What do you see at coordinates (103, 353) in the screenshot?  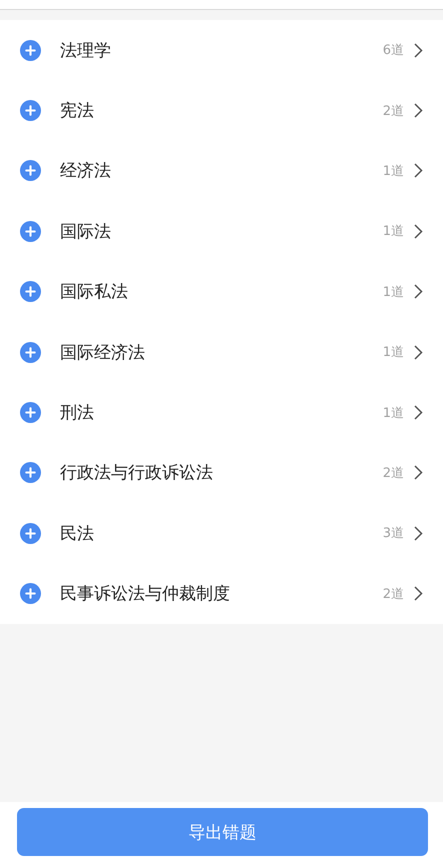 I see `category-name: 国际经济法` at bounding box center [103, 353].